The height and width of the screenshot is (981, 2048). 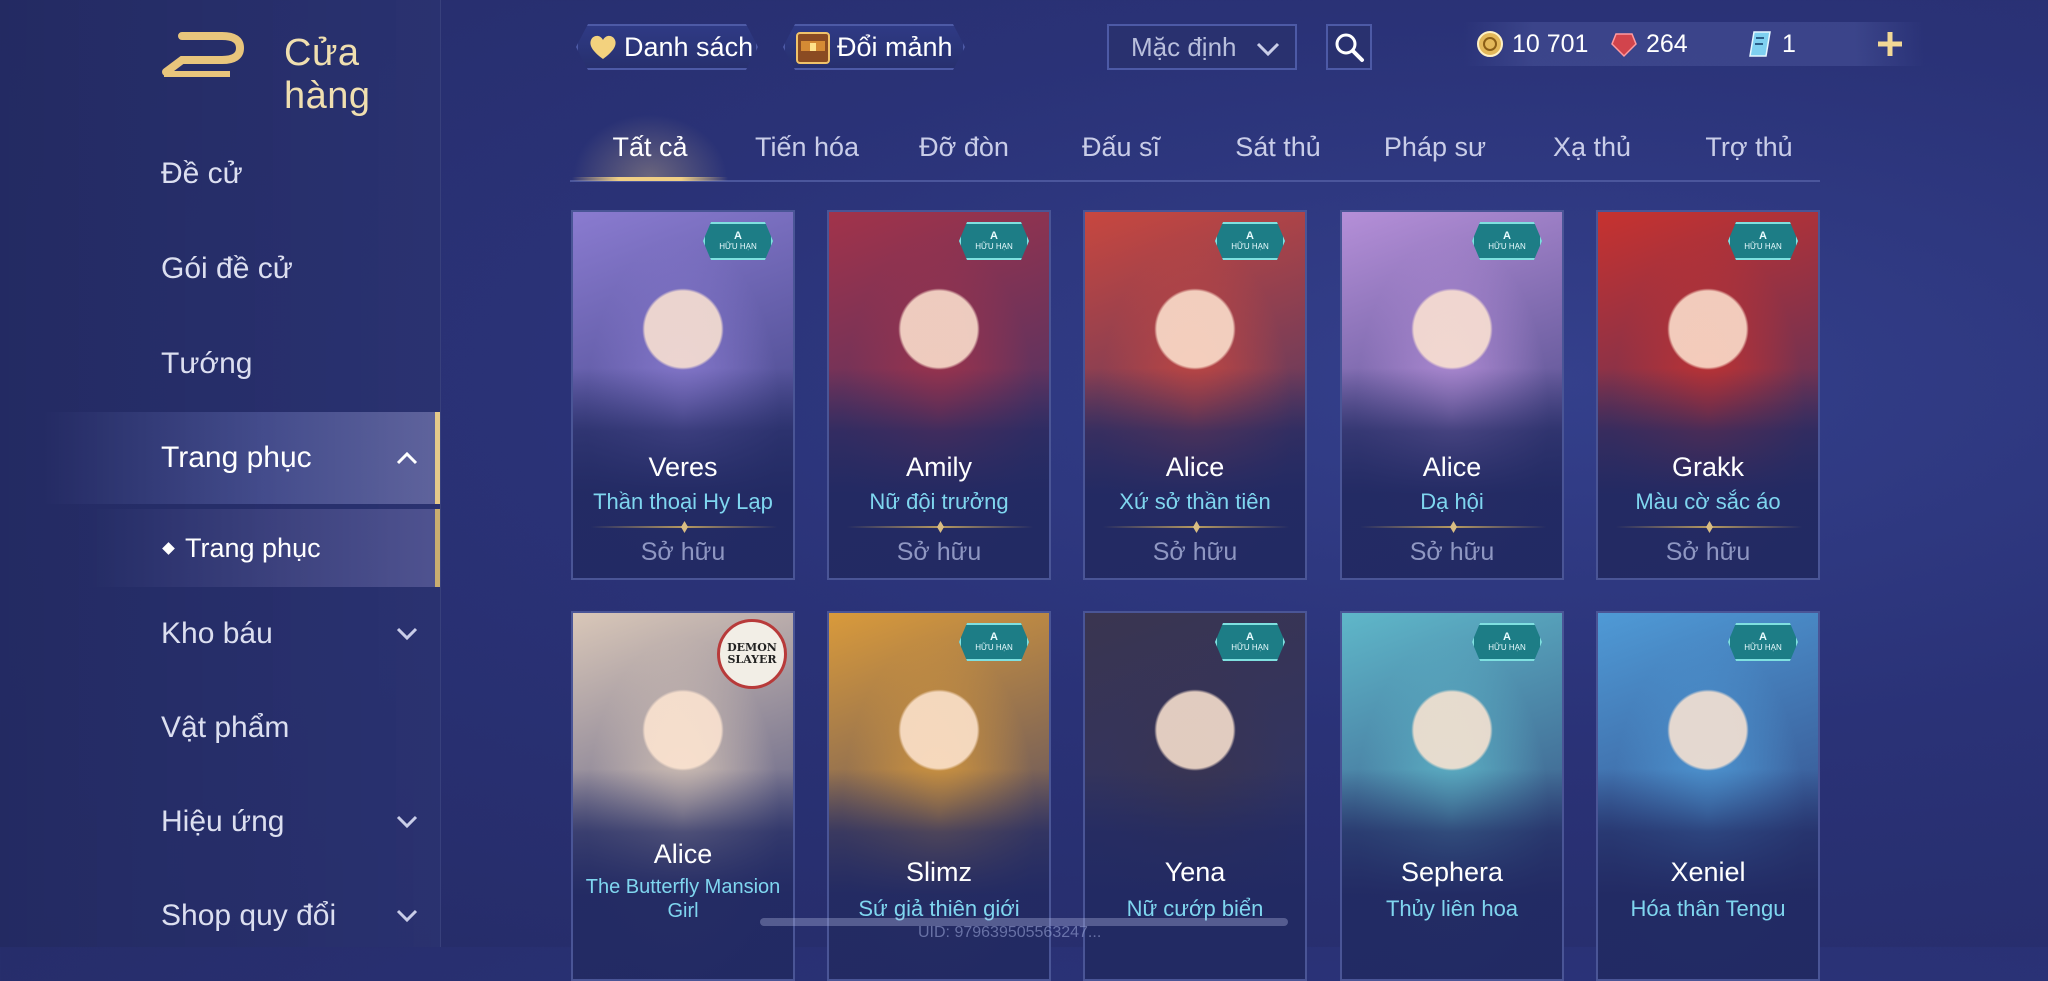 What do you see at coordinates (964, 151) in the screenshot?
I see `tab-tank: Đỡ đòn` at bounding box center [964, 151].